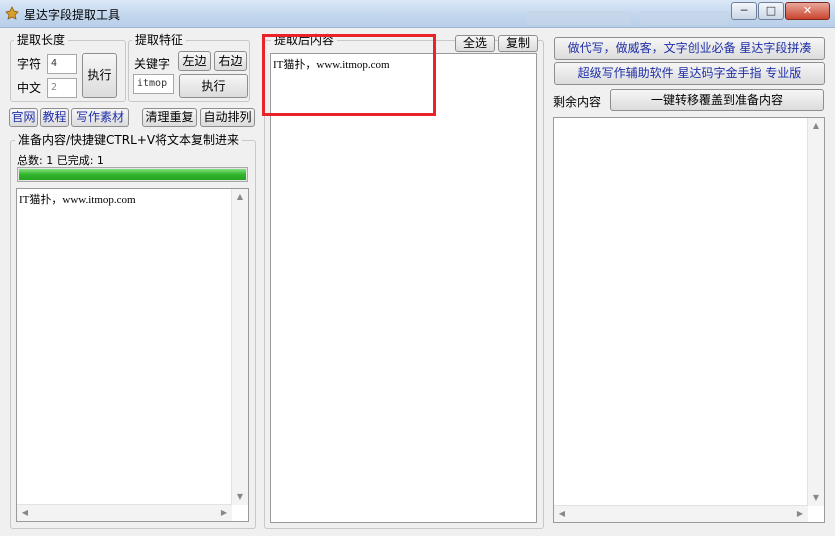 This screenshot has width=835, height=536. I want to click on prepare-hscroll: ◀ ▶, so click(124, 512).